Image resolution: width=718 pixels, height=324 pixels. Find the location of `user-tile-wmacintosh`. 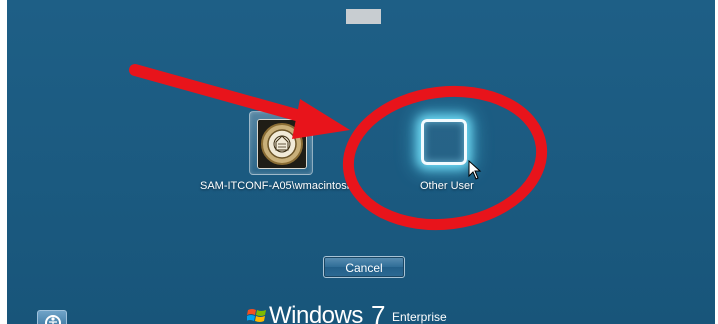

user-tile-wmacintosh is located at coordinates (281, 143).